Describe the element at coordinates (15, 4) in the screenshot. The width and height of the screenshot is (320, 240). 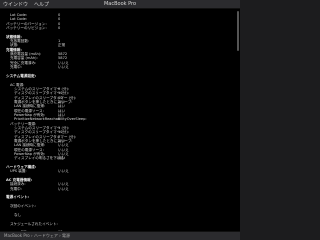
I see `menu-window: ウインドウ` at that location.